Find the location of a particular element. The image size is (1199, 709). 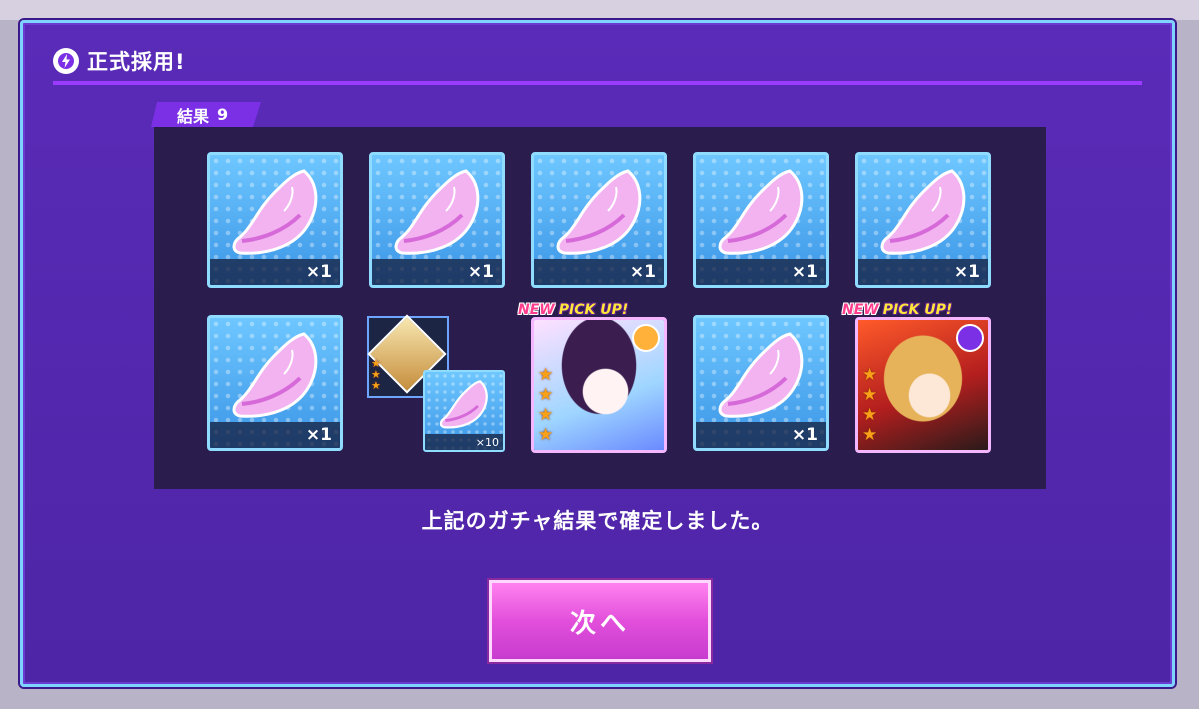

converted-shell-item: ×10 is located at coordinates (464, 411).